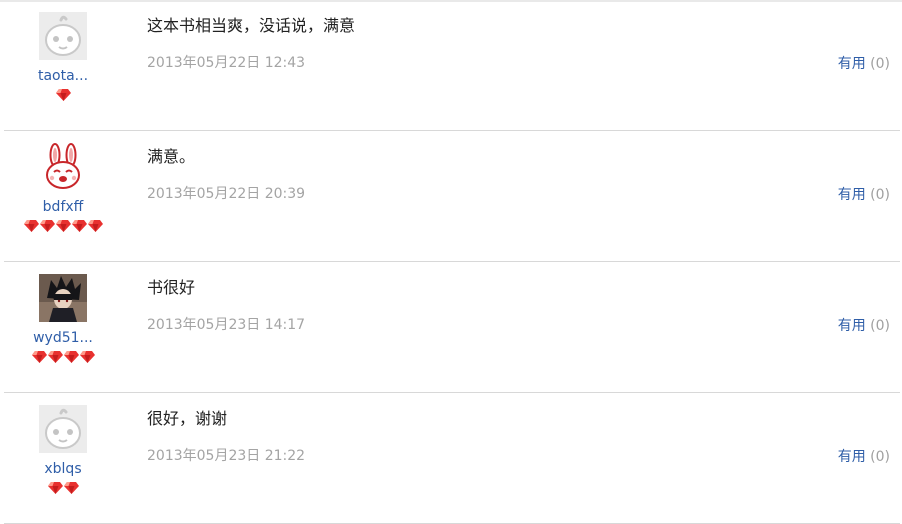 The image size is (902, 524). What do you see at coordinates (226, 194) in the screenshot?
I see `review-time: 2013年05月22日 20:39` at bounding box center [226, 194].